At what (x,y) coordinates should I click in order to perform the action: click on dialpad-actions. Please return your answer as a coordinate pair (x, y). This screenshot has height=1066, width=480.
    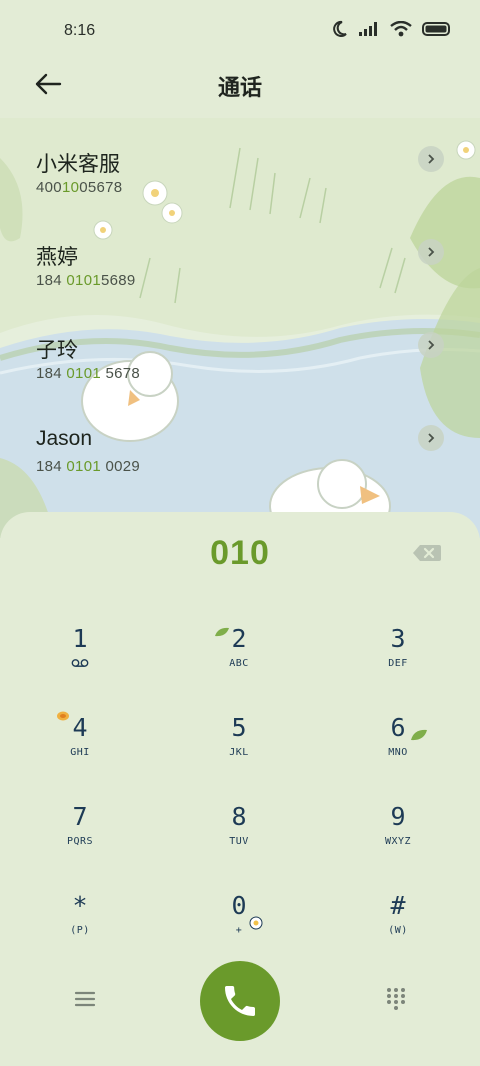
    Looking at the image, I should click on (240, 1003).